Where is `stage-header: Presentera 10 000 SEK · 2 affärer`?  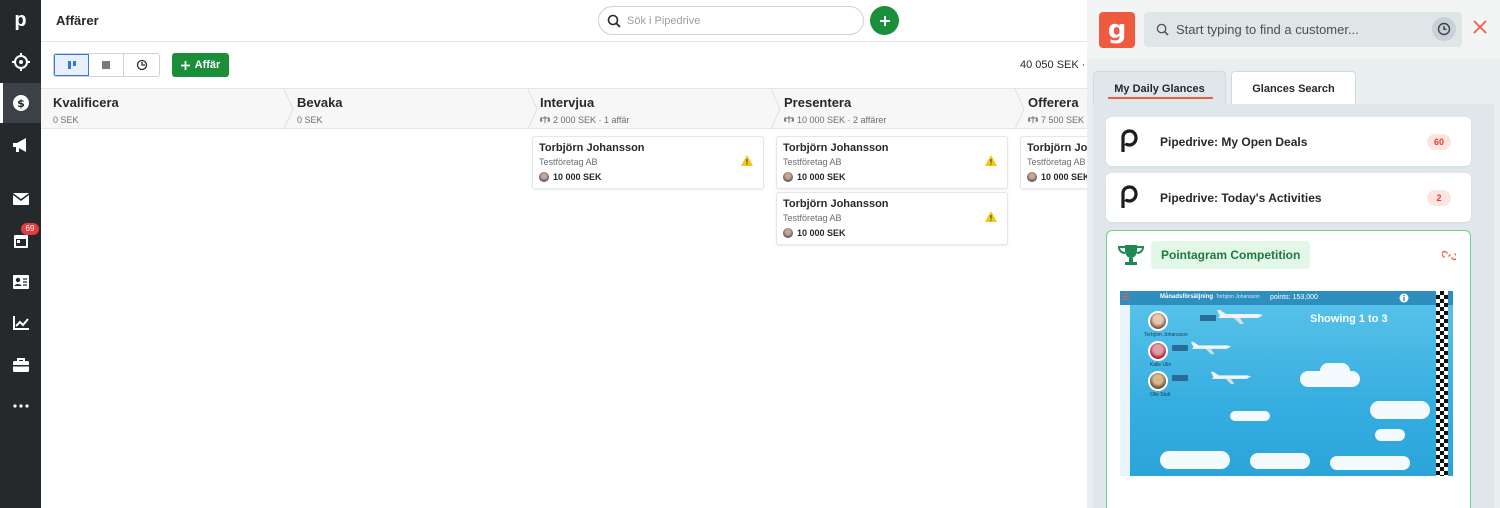 stage-header: Presentera 10 000 SEK · 2 affärer is located at coordinates (898, 109).